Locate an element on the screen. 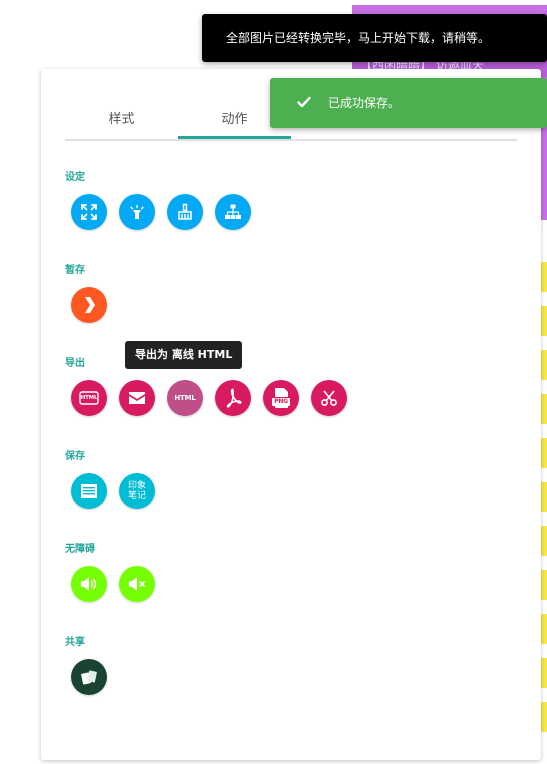 The width and height of the screenshot is (547, 764). scissors-icon is located at coordinates (329, 398).